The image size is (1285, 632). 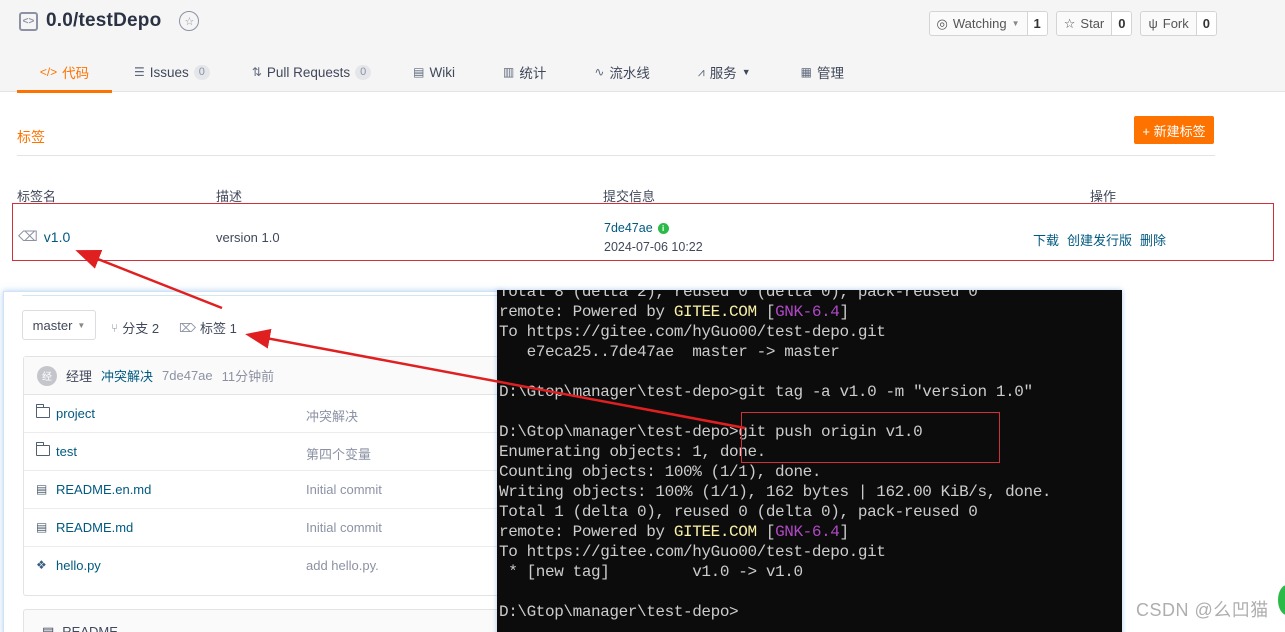 What do you see at coordinates (115, 327) in the screenshot?
I see `branch-icon: ⑂` at bounding box center [115, 327].